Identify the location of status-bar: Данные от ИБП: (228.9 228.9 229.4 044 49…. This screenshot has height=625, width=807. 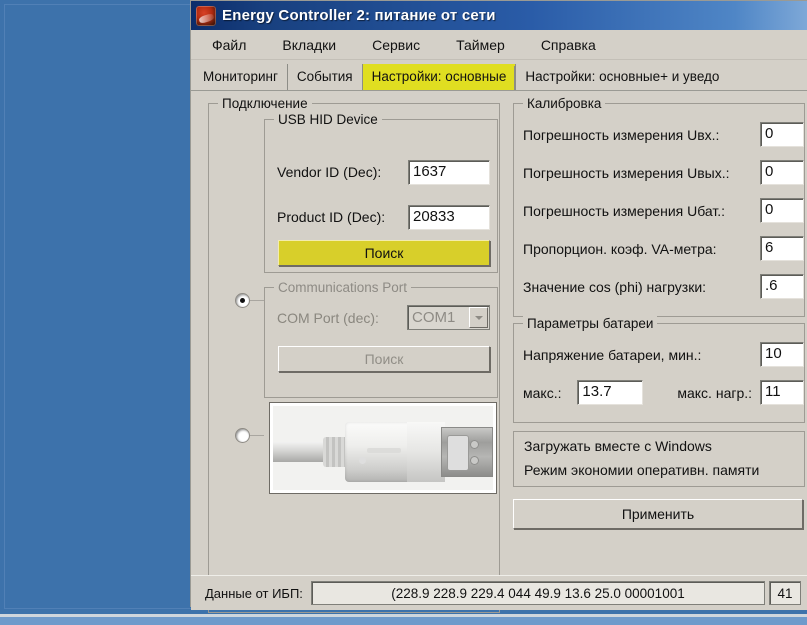
(499, 592).